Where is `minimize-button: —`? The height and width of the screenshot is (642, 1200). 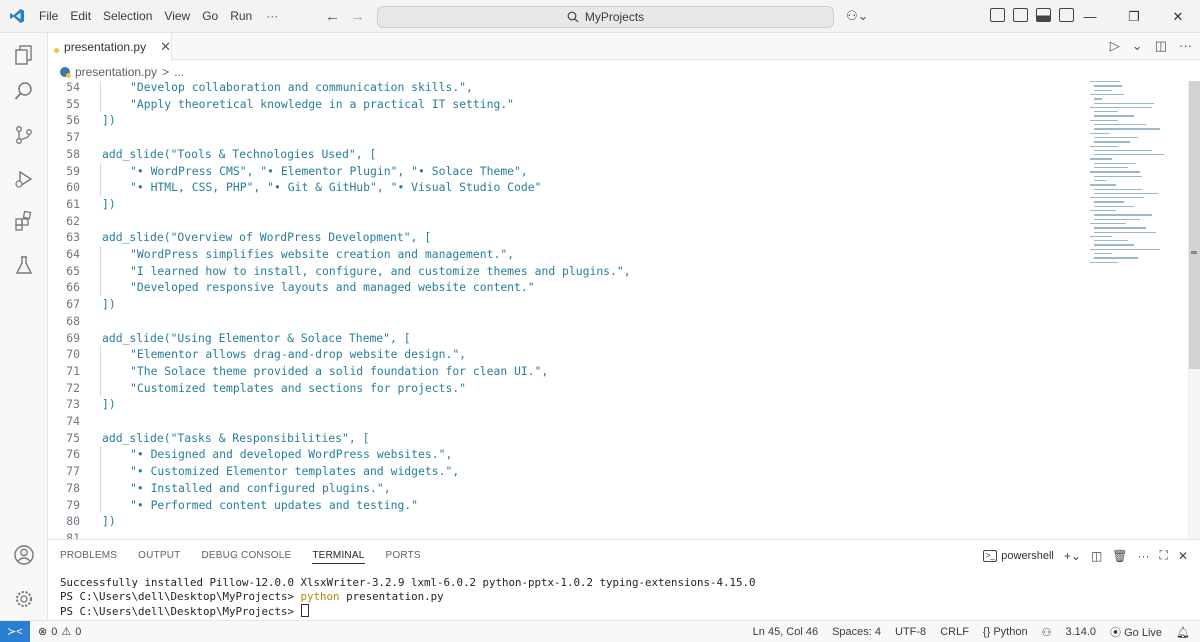
minimize-button: — is located at coordinates (1090, 16).